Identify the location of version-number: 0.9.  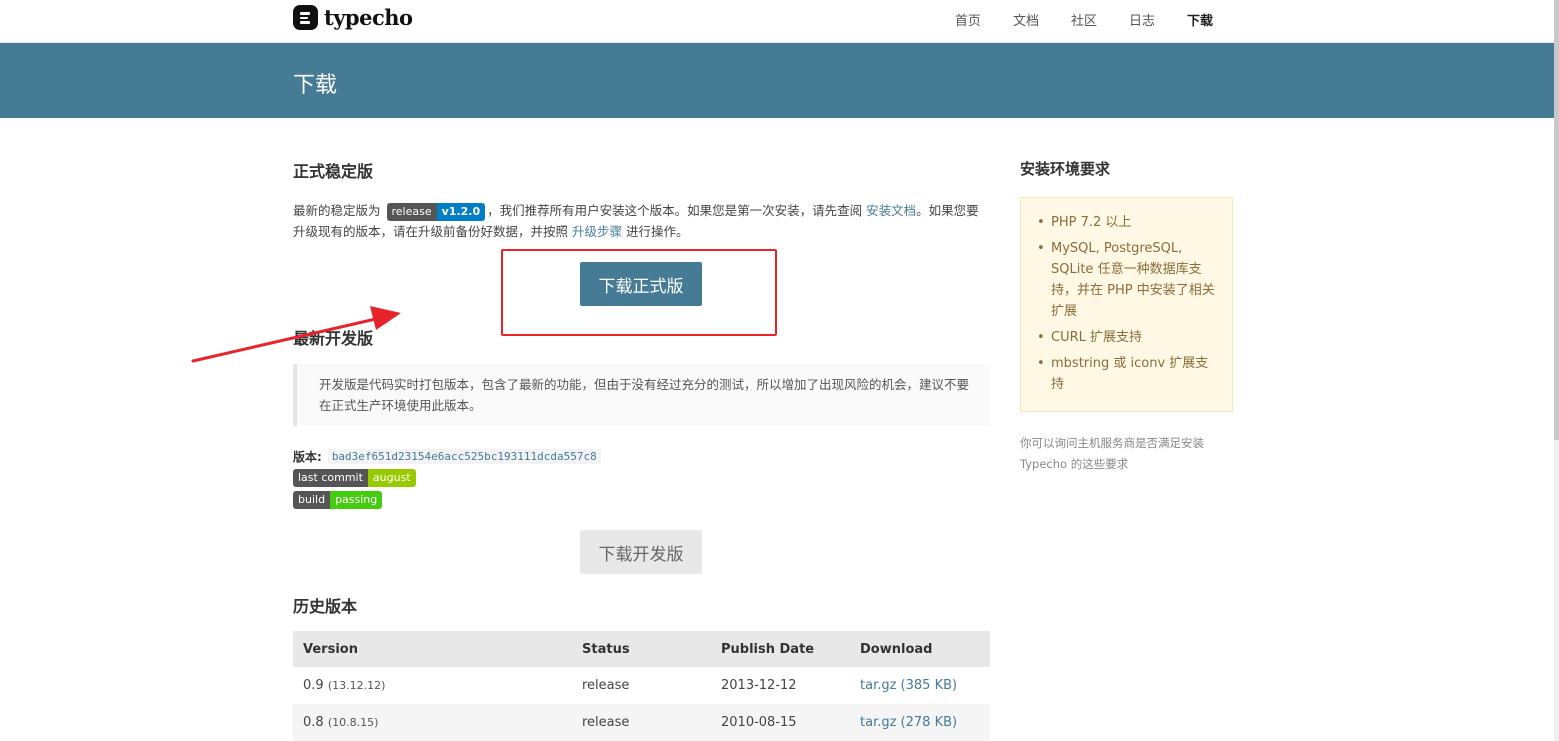
(313, 685).